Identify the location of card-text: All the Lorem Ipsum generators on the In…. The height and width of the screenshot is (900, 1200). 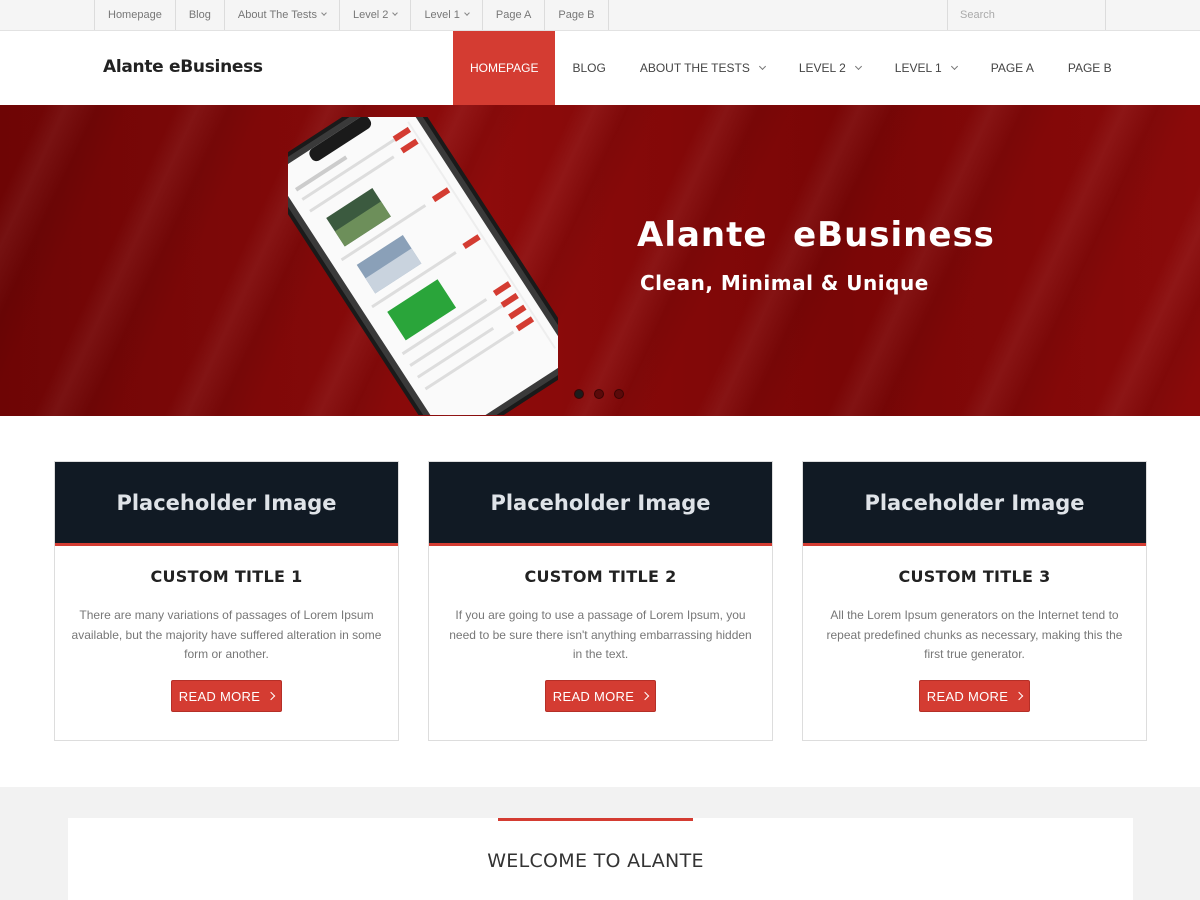
(974, 634).